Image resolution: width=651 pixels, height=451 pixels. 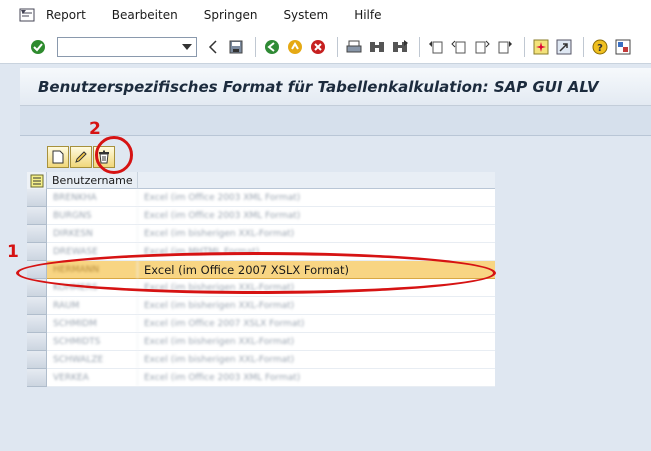 What do you see at coordinates (272, 47) in the screenshot?
I see `back-green-icon` at bounding box center [272, 47].